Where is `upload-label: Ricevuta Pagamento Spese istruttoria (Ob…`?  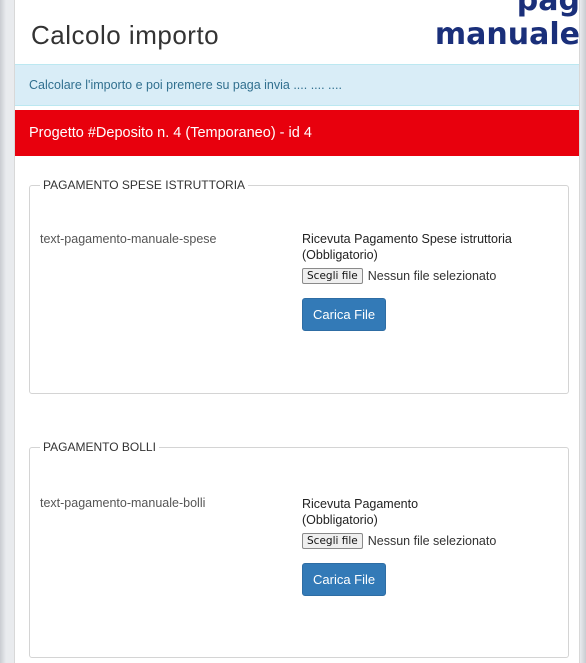 upload-label: Ricevuta Pagamento Spese istruttoria (Ob… is located at coordinates (407, 247).